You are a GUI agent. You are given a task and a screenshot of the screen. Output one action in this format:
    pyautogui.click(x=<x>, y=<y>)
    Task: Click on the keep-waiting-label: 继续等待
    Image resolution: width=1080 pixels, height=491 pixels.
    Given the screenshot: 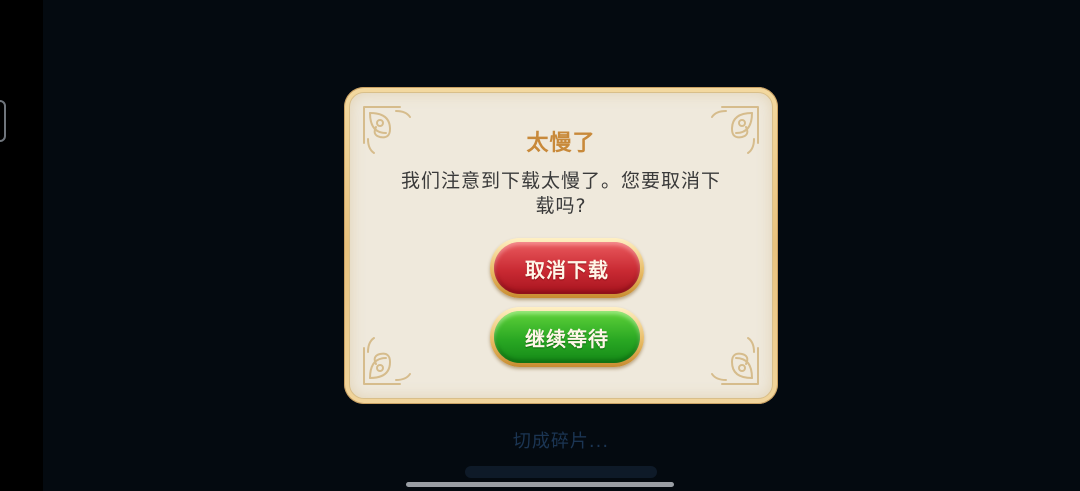 What is the action you would take?
    pyautogui.click(x=567, y=337)
    